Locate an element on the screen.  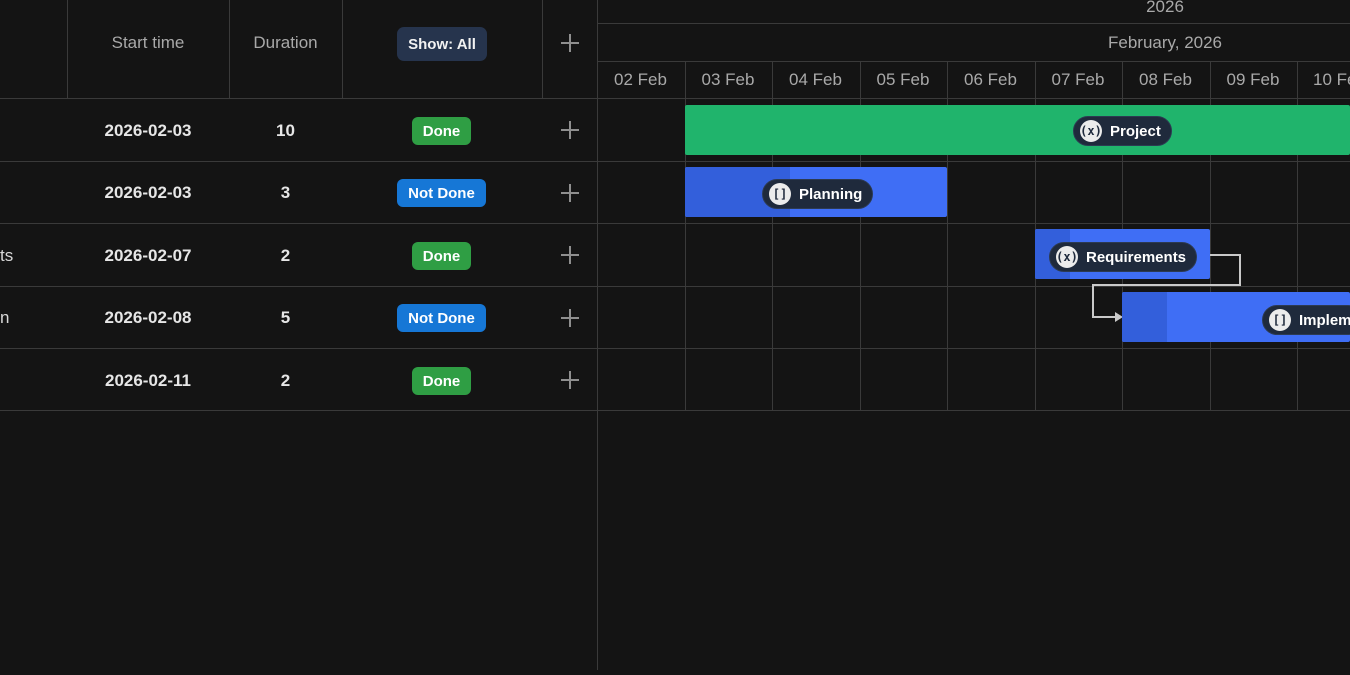
timeline-day-label: 05 Feb is located at coordinates (903, 79).